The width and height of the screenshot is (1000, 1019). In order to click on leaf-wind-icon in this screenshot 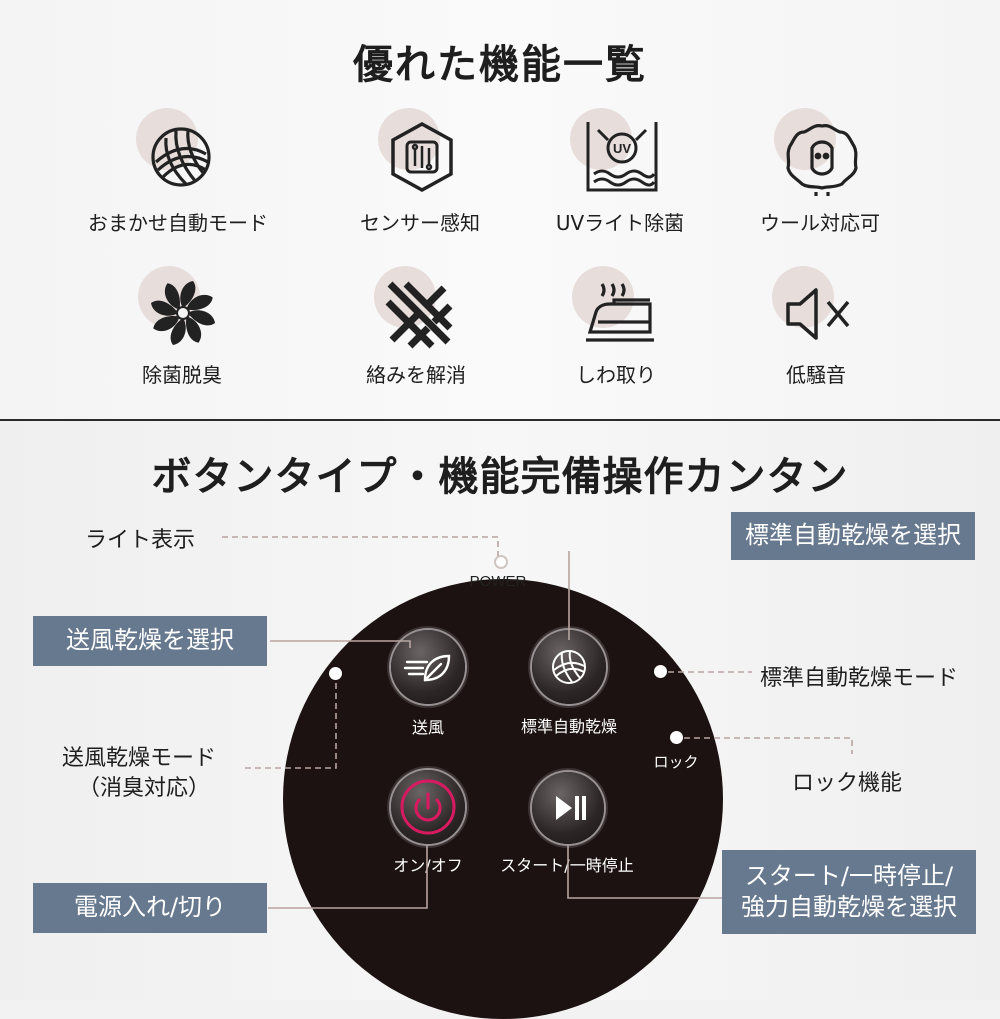, I will do `click(427, 668)`.